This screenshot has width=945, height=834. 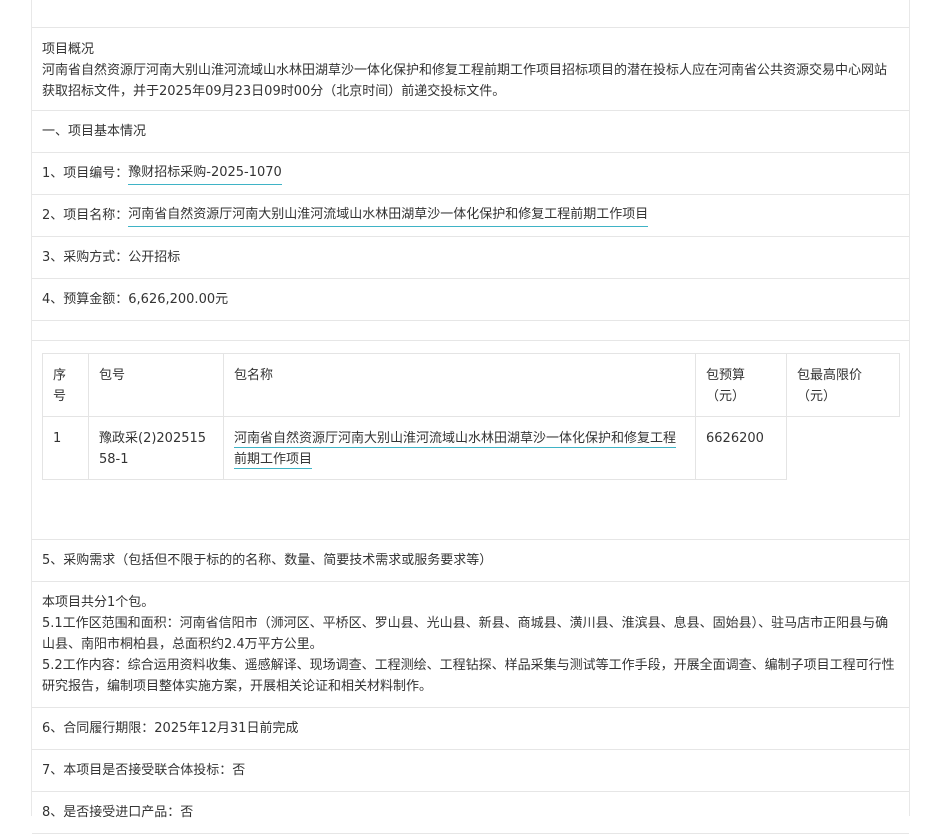 I want to click on overview-heading: 项目概况, so click(x=68, y=49).